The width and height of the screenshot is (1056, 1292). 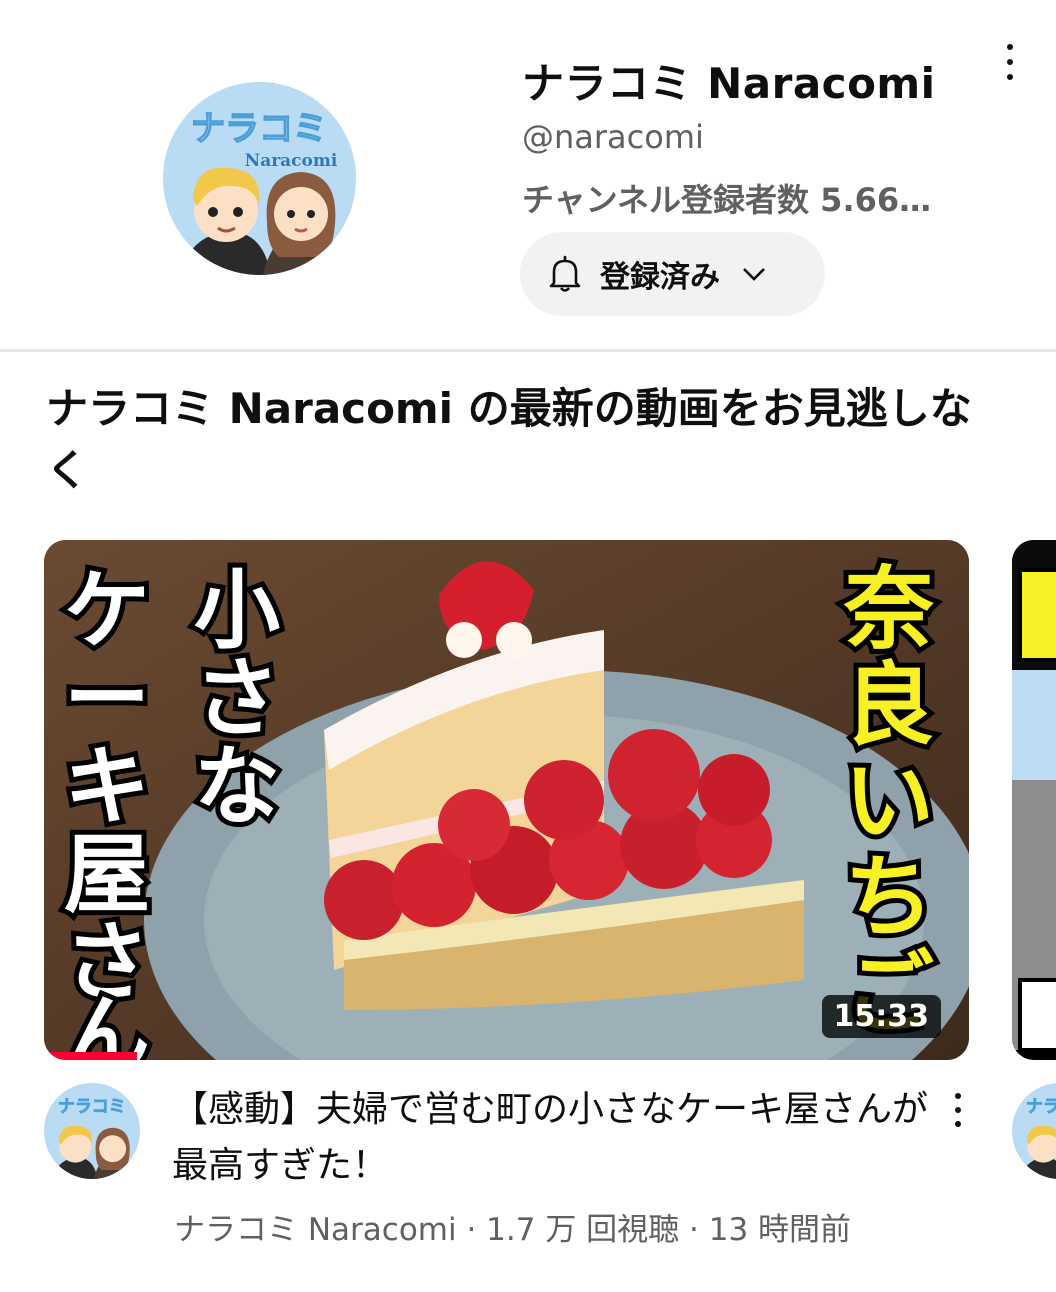 I want to click on avatar-logo-en: Naracomi, so click(x=291, y=161).